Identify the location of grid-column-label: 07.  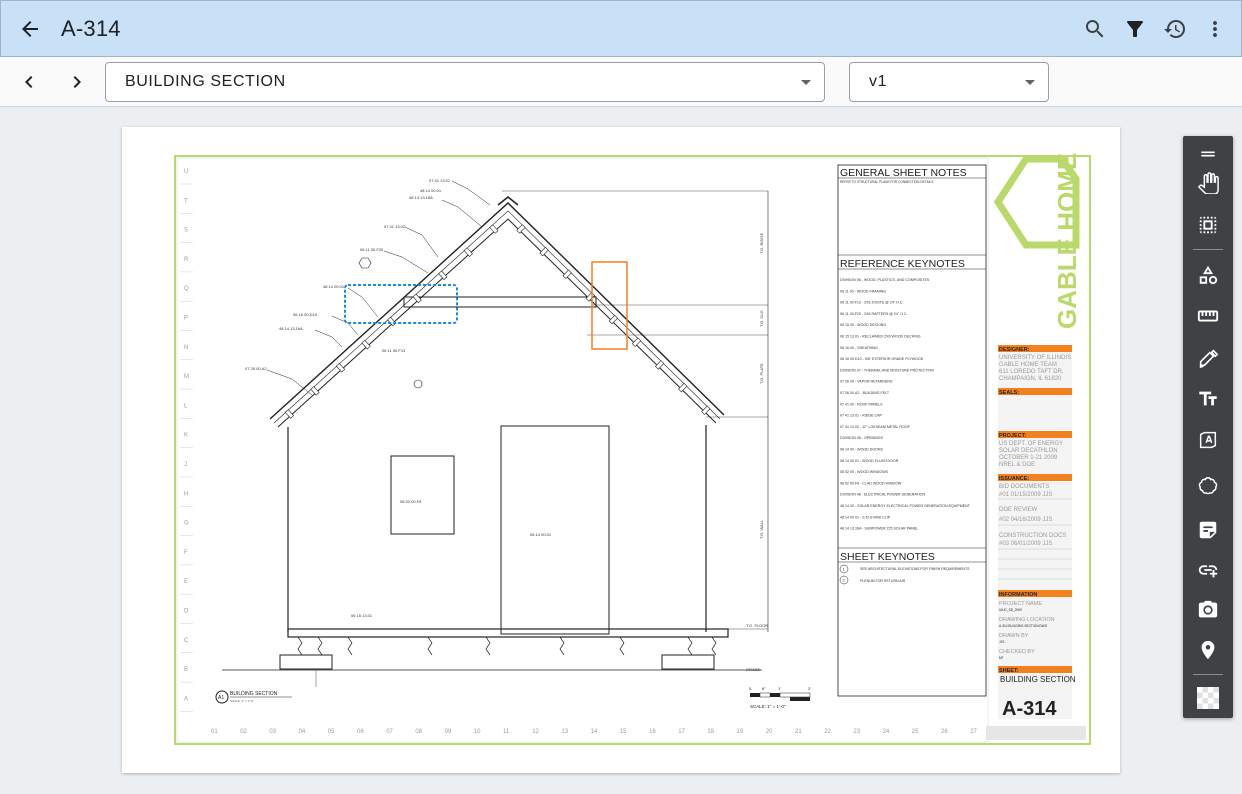
(389, 732).